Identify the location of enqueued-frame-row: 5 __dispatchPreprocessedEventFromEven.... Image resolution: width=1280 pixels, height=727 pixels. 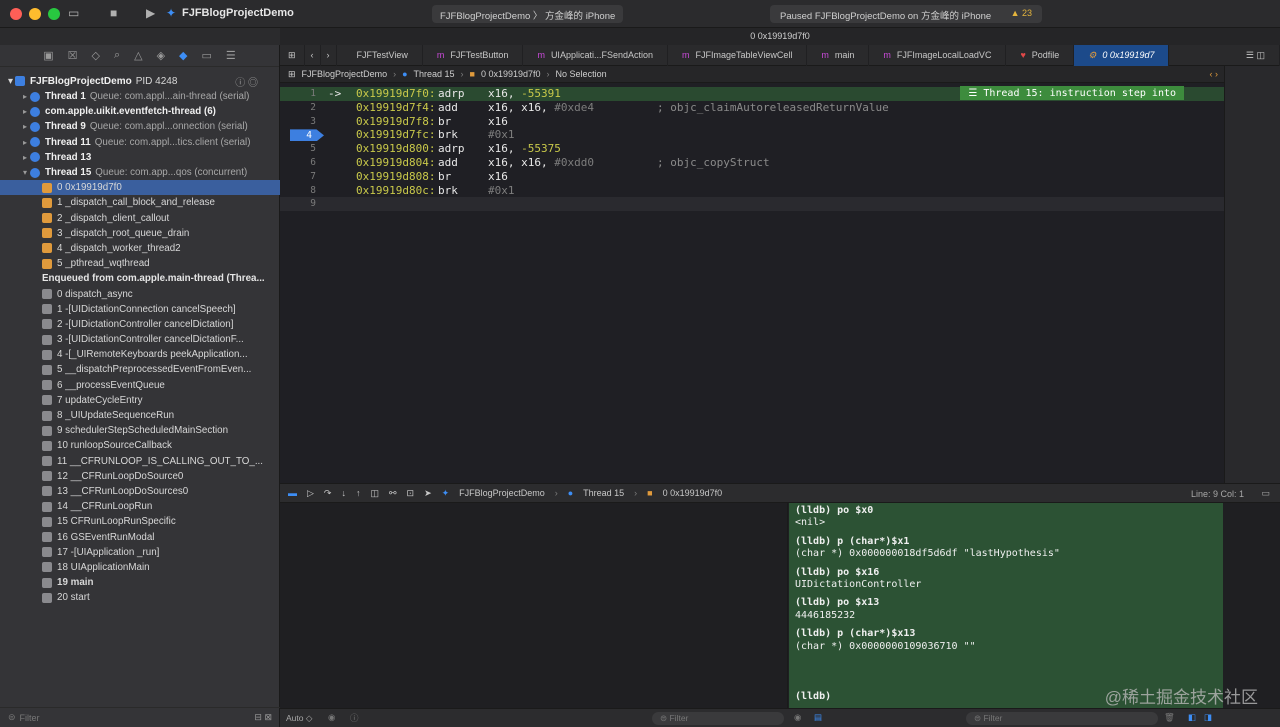
(140, 369).